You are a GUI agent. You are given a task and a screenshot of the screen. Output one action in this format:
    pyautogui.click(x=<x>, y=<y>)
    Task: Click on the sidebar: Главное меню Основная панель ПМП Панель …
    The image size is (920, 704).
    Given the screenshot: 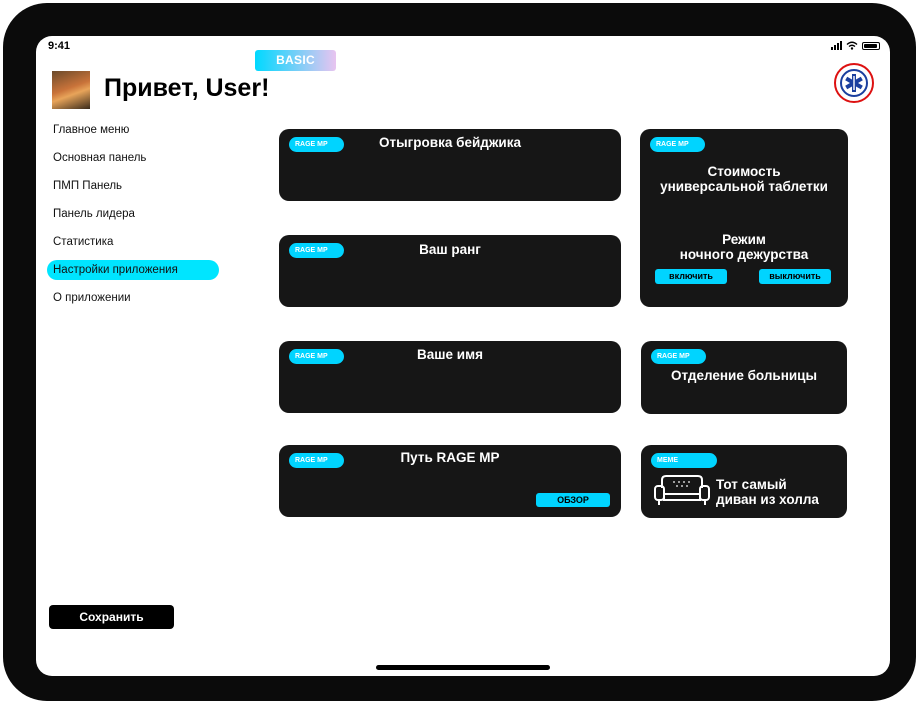 What is the action you would take?
    pyautogui.click(x=137, y=218)
    